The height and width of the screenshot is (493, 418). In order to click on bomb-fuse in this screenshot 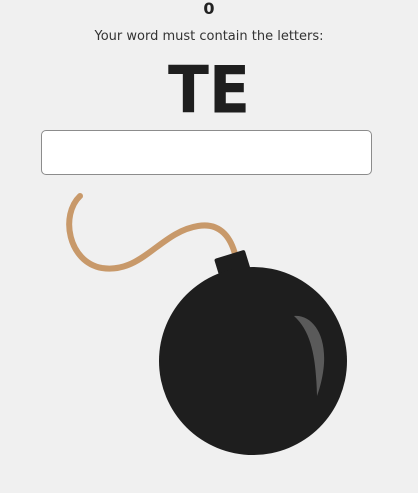, I will do `click(152, 232)`.